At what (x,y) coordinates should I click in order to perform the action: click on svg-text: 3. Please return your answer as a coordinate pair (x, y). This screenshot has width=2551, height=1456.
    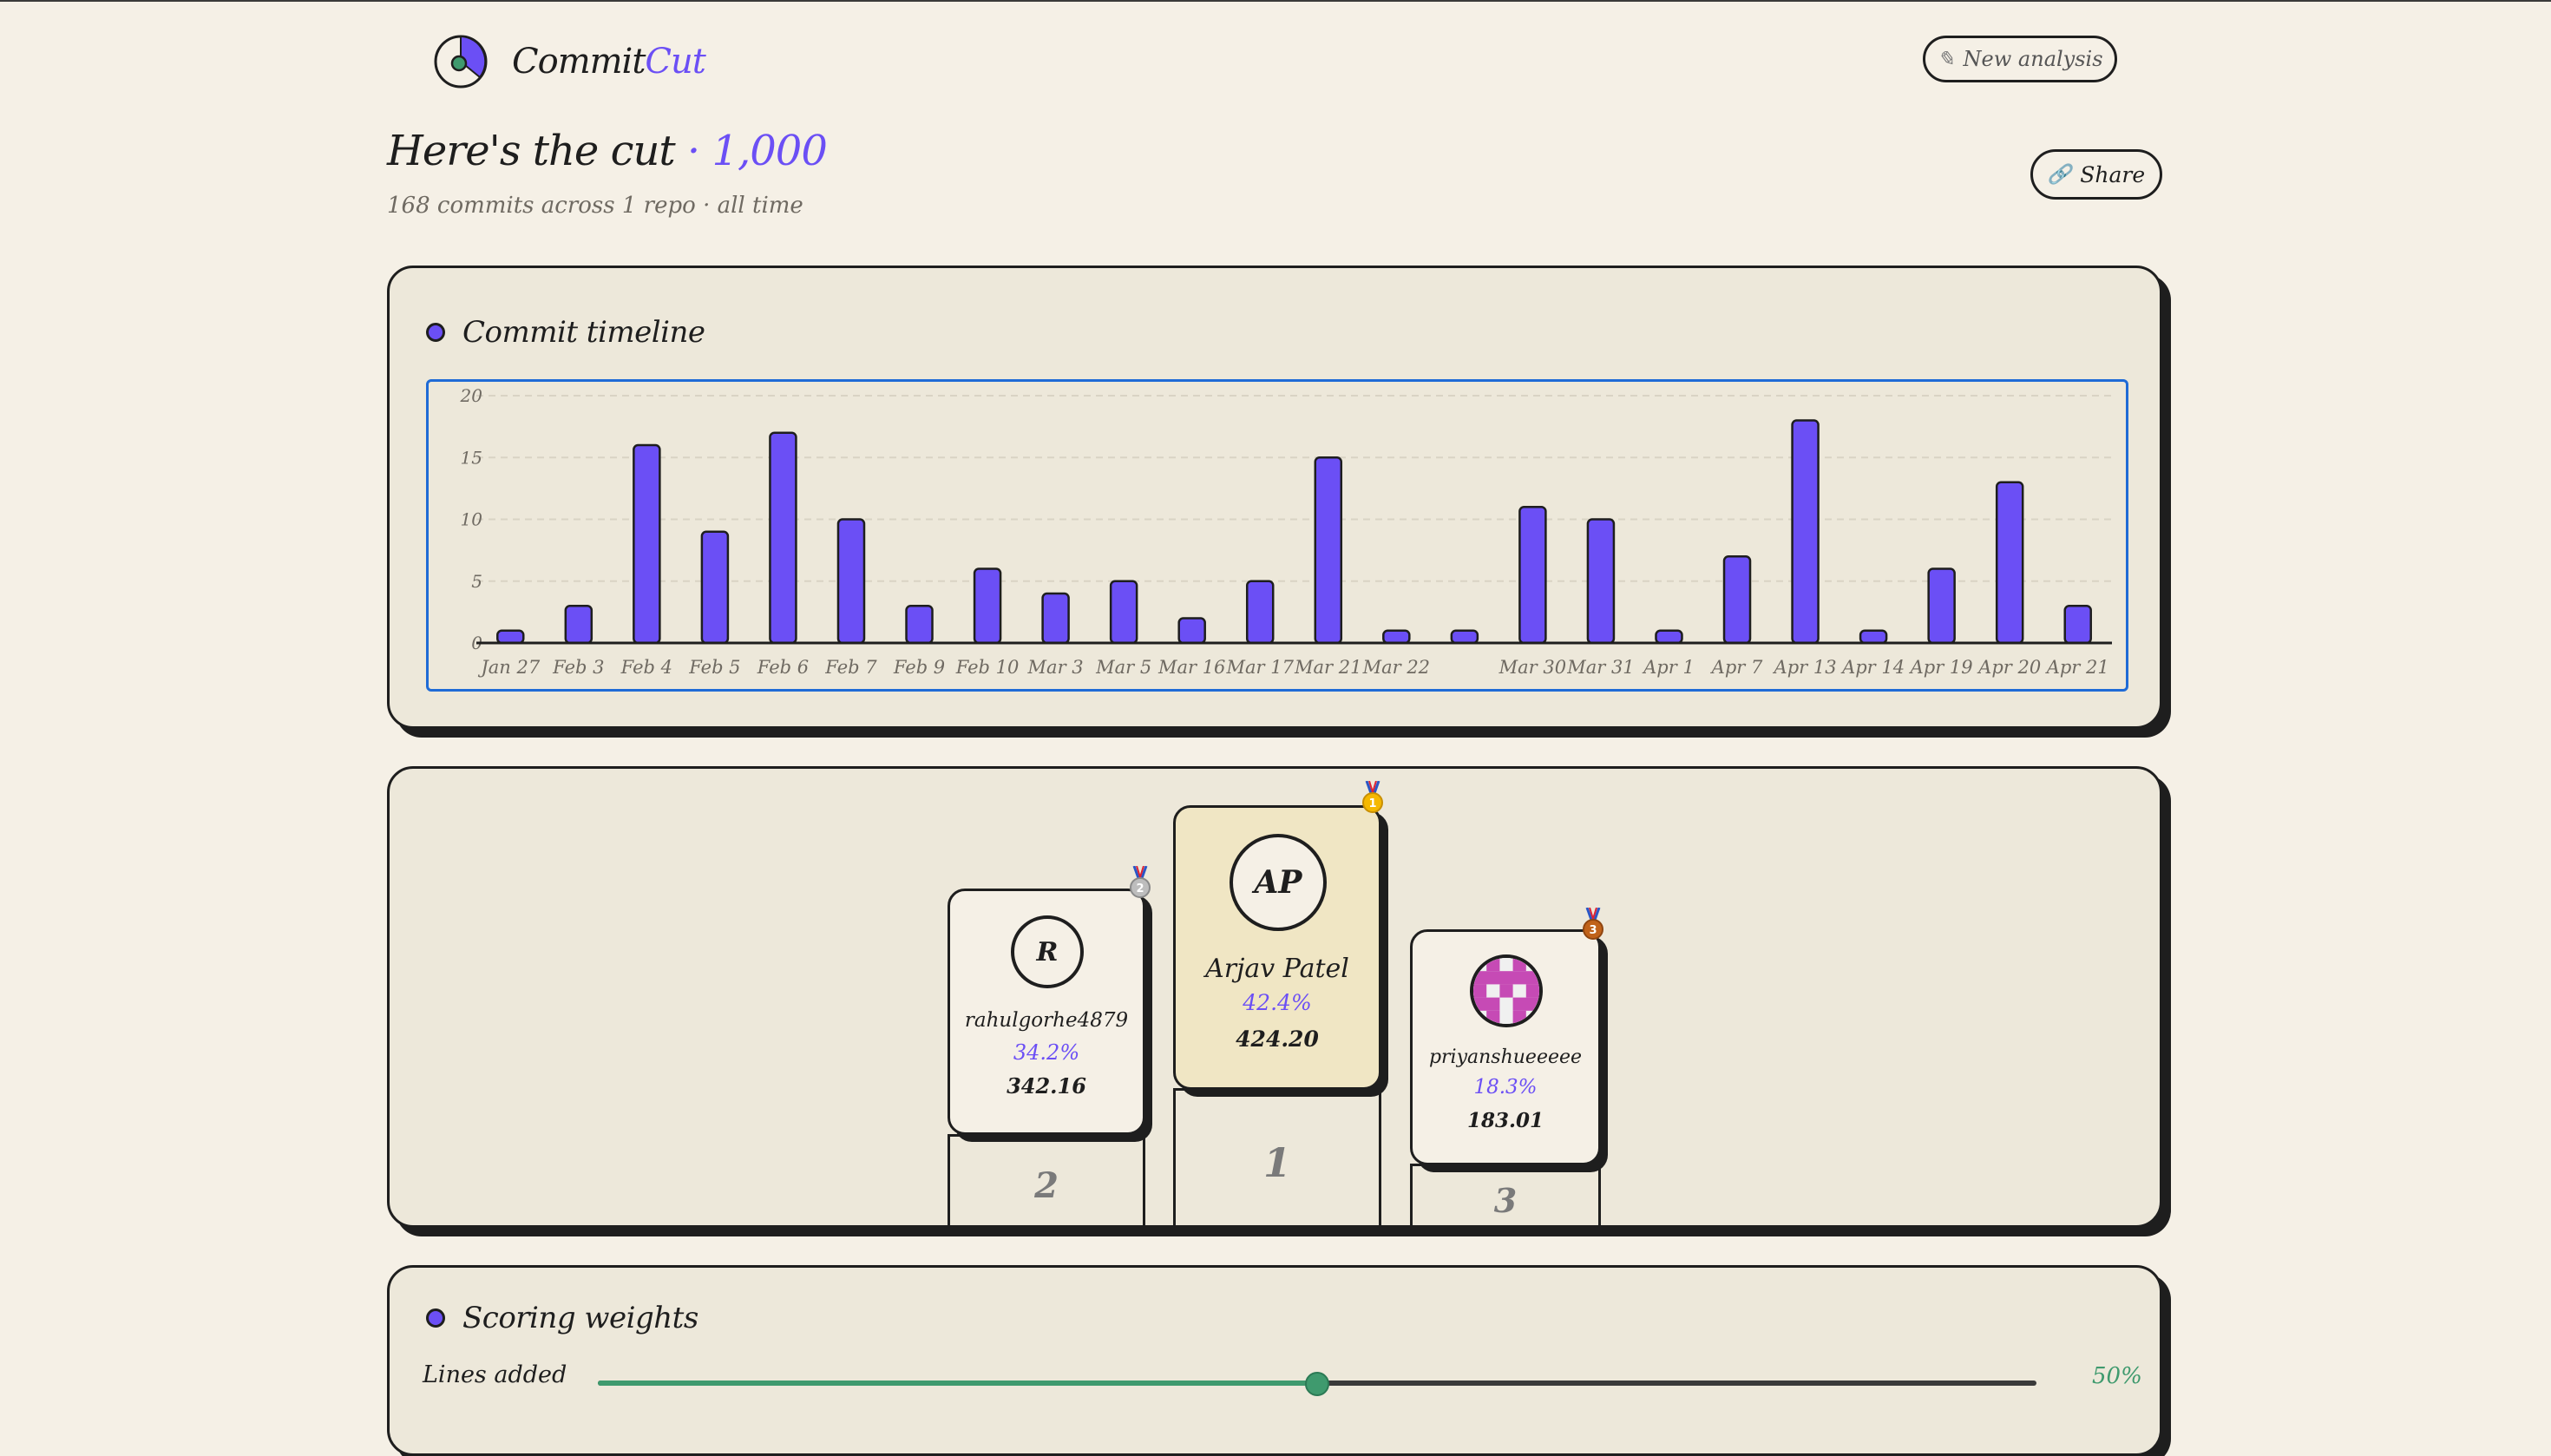
    Looking at the image, I should click on (1593, 930).